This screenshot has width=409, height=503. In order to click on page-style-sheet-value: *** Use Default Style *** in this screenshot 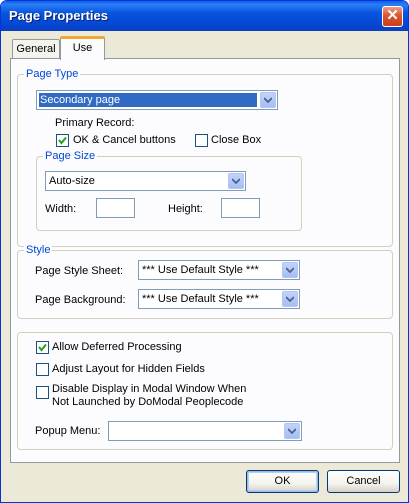, I will do `click(200, 270)`.